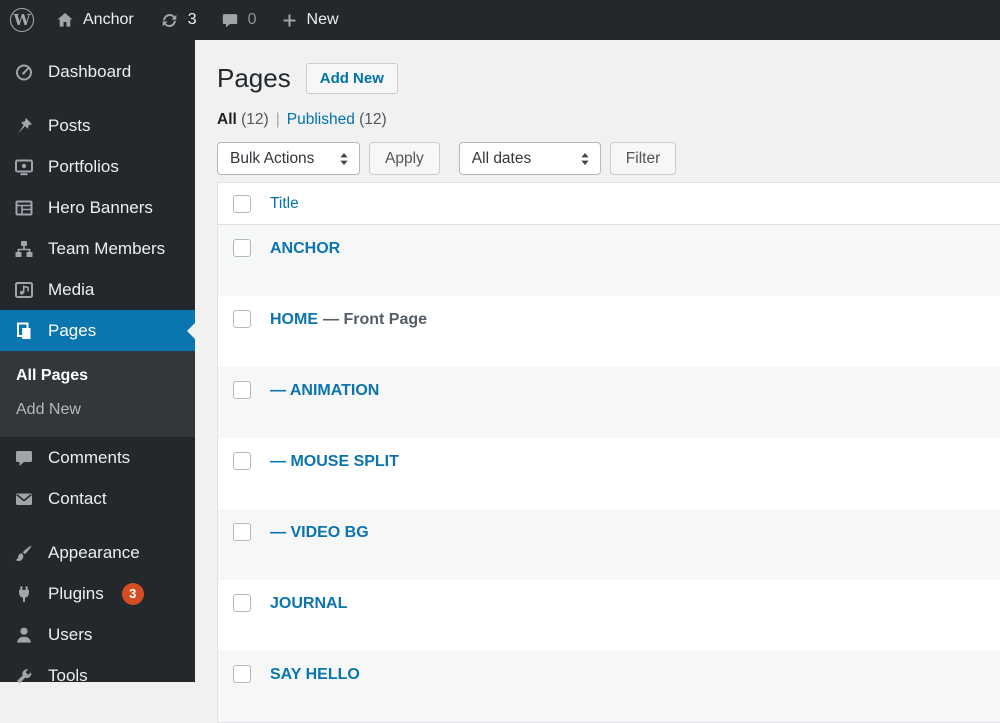 Image resolution: width=1000 pixels, height=723 pixels. Describe the element at coordinates (315, 674) in the screenshot. I see `page-title-link: SAY HELLO` at that location.